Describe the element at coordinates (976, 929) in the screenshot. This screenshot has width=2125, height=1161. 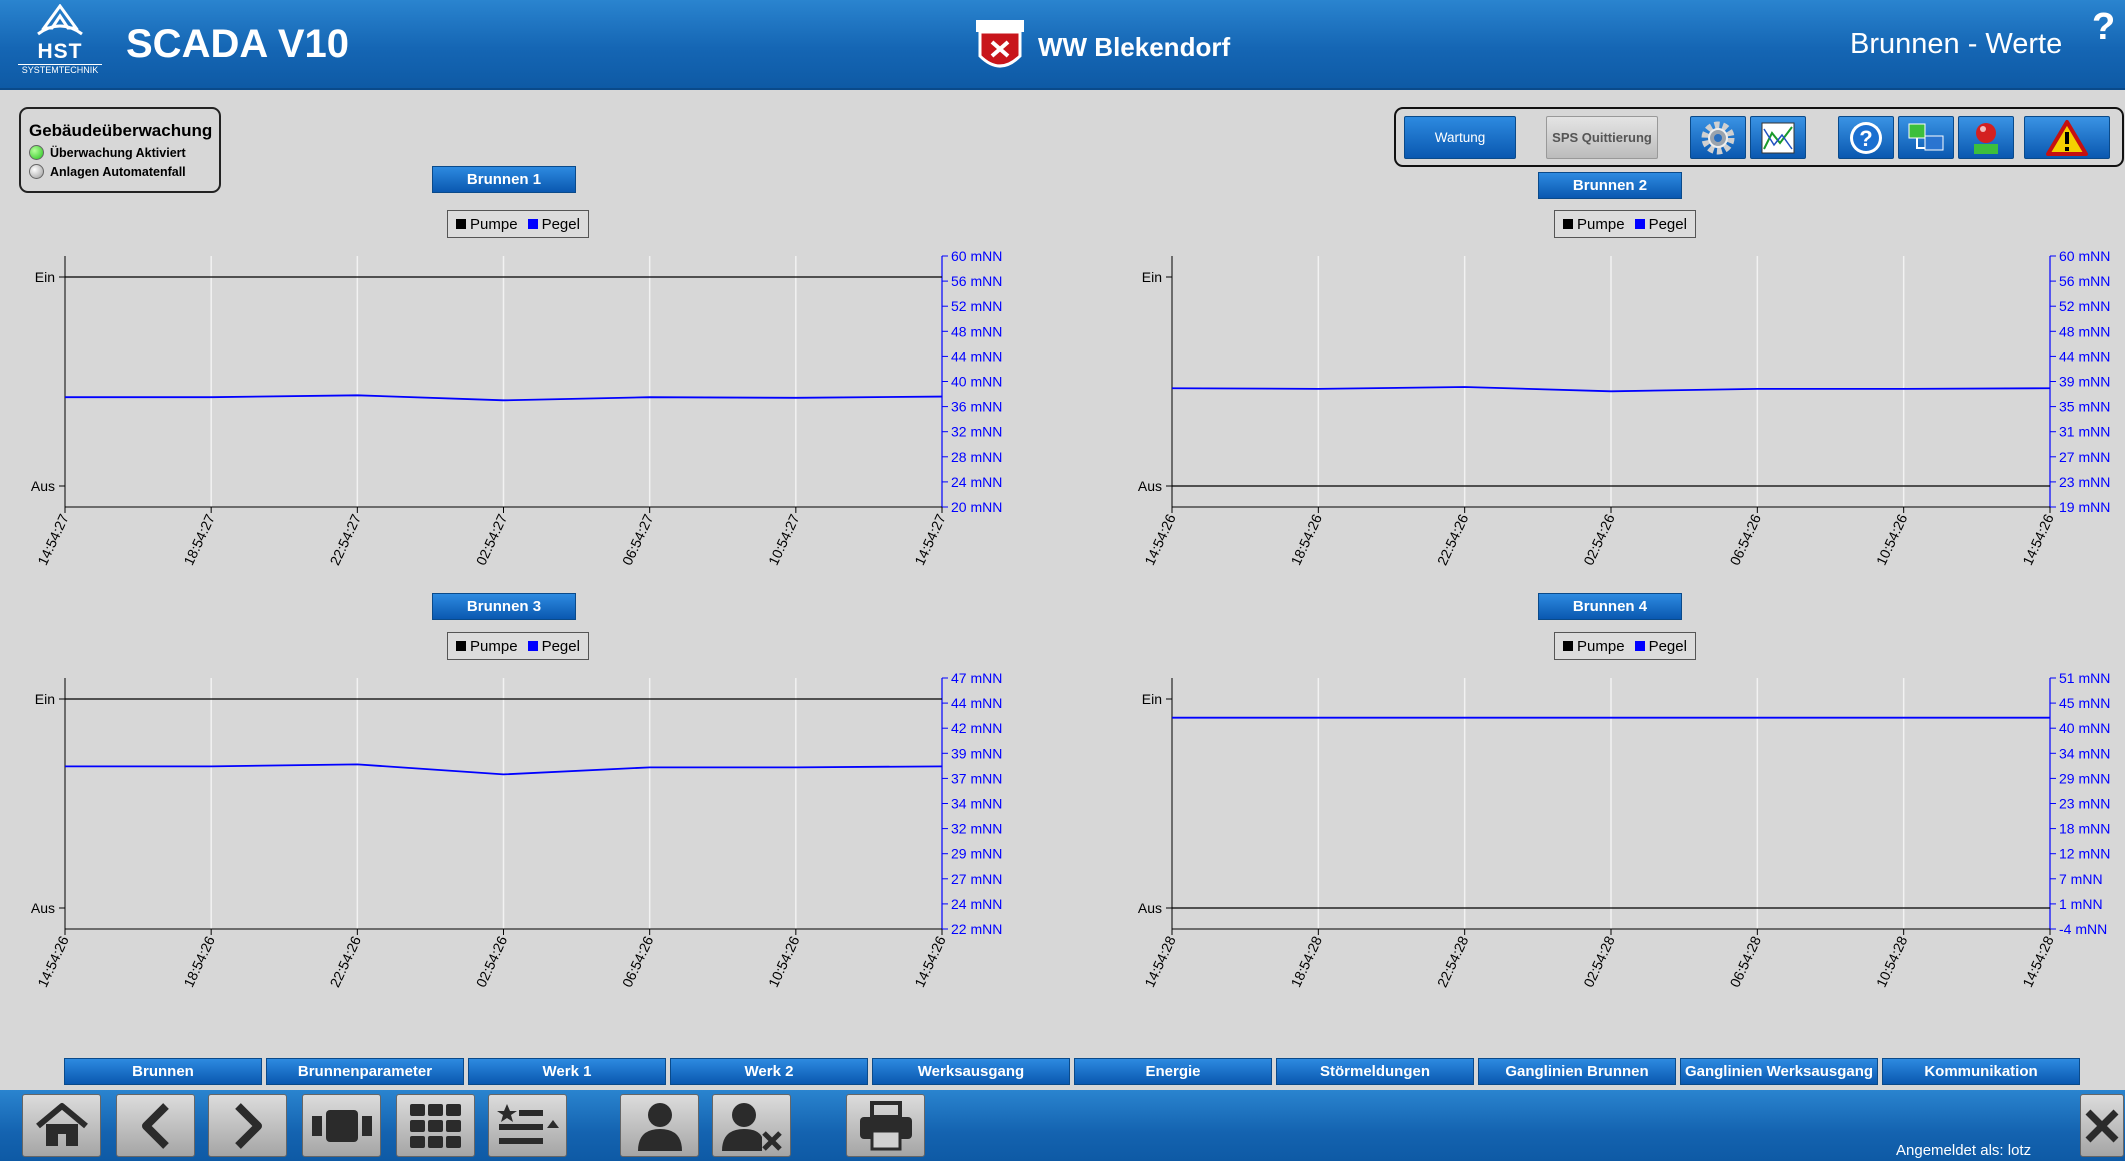
I see `y-tick-label: 22 mNN` at that location.